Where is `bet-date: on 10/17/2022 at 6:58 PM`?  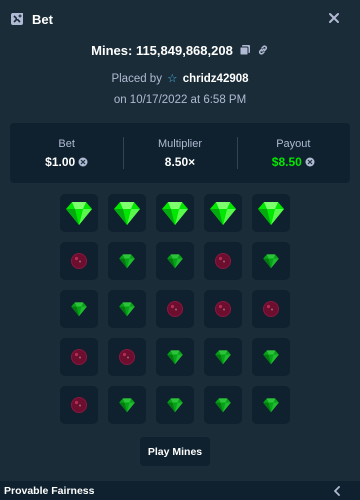 bet-date: on 10/17/2022 at 6:58 PM is located at coordinates (180, 100).